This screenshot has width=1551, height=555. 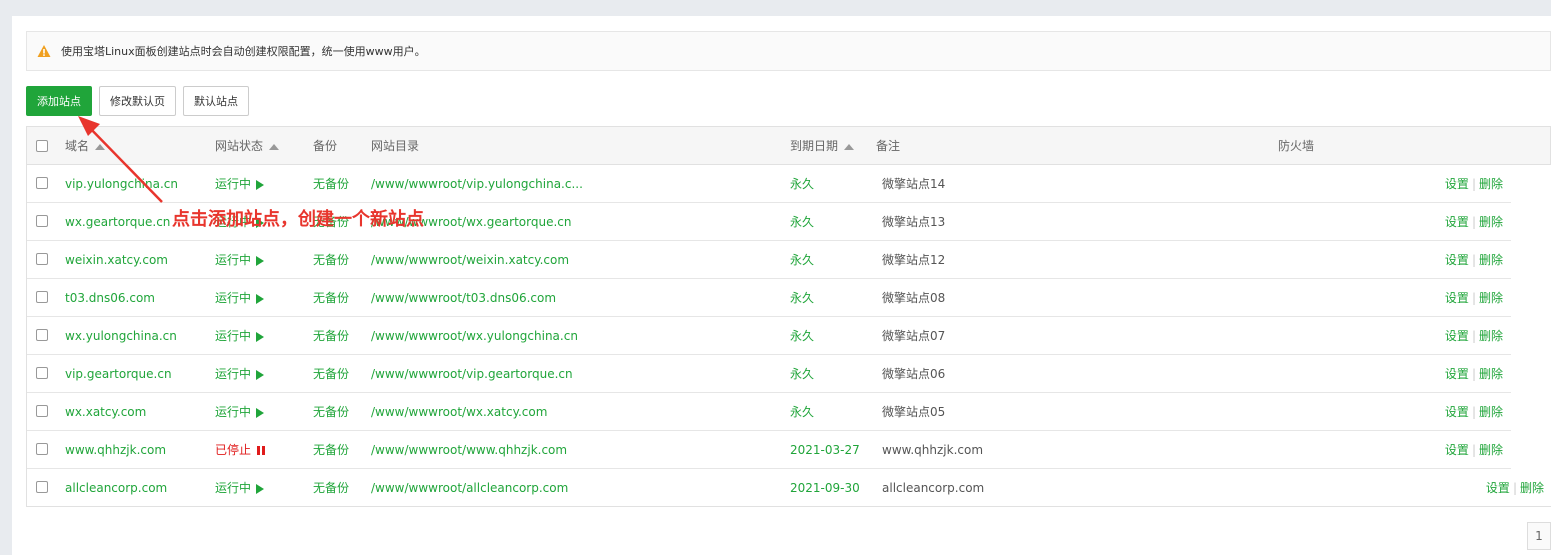 What do you see at coordinates (1539, 536) in the screenshot?
I see `pagination-page-1: 1` at bounding box center [1539, 536].